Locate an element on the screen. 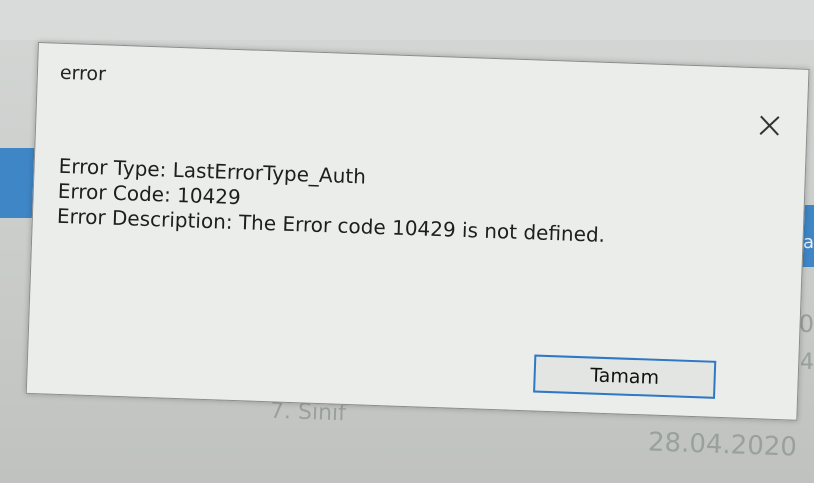  close-button is located at coordinates (769, 125).